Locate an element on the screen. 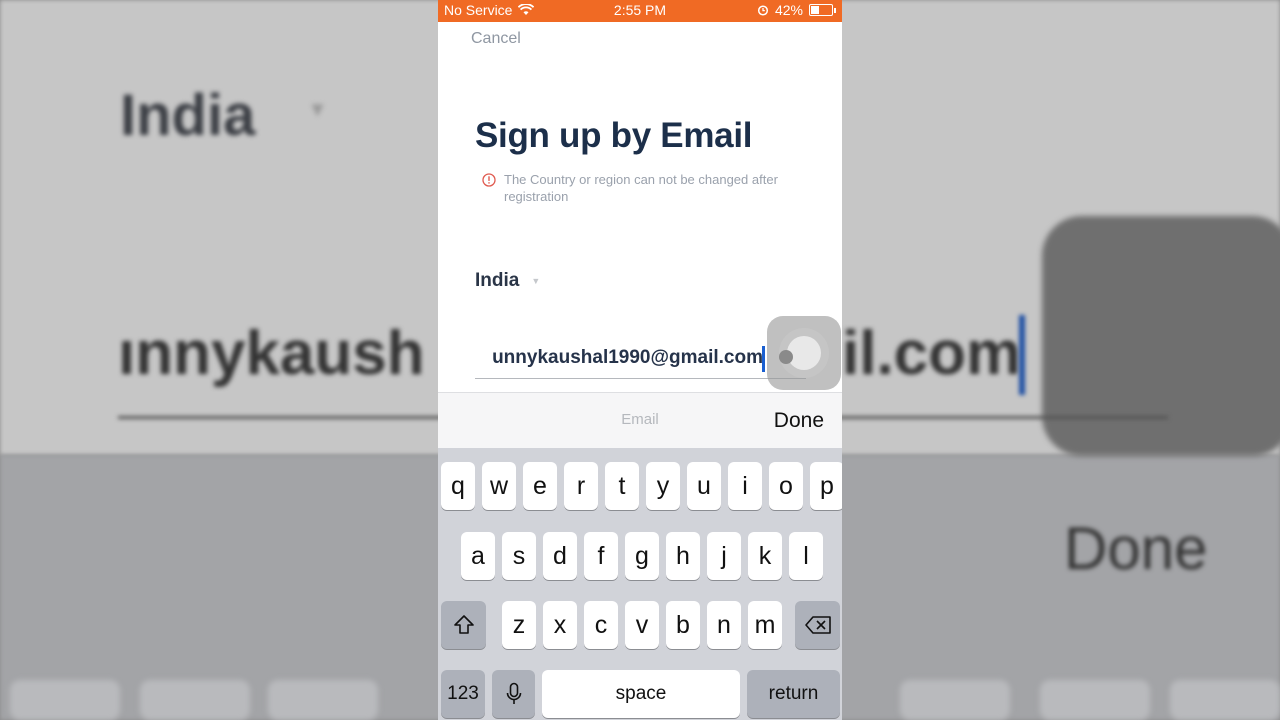 The image size is (1280, 720). battery-icon is located at coordinates (821, 10).